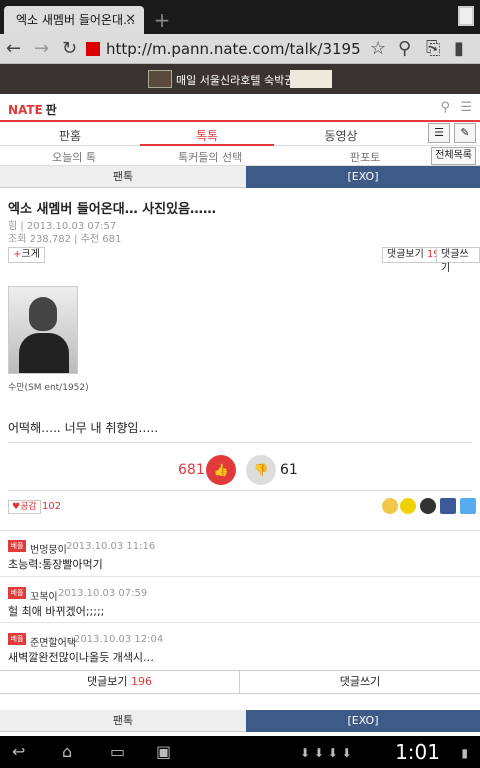 The height and width of the screenshot is (768, 480). Describe the element at coordinates (233, 49) in the screenshot. I see `url-text: http://m.pann.nate.com/talk/319526275` at that location.